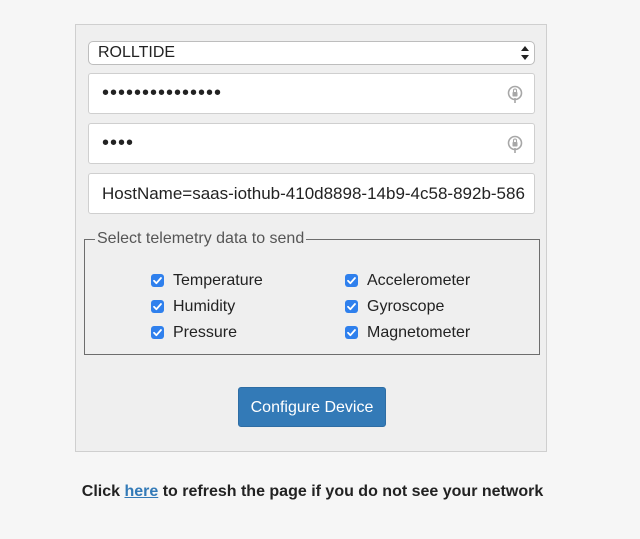  I want to click on telemetry-option-label: Accelerometer, so click(419, 280).